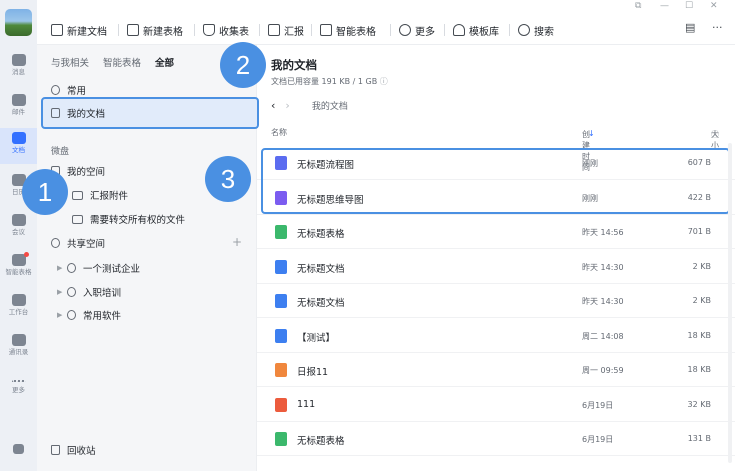 This screenshot has height=471, width=735. What do you see at coordinates (147, 315) in the screenshot?
I see `nav-item-shared-3: ▶ 常用软件` at bounding box center [147, 315].